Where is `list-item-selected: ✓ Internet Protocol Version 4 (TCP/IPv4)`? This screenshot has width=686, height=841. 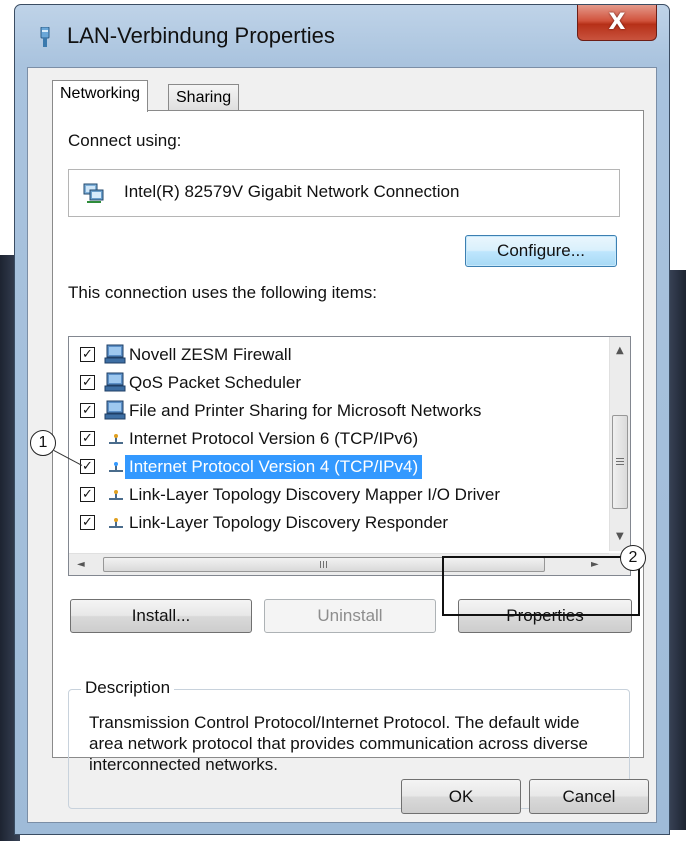
list-item-selected: ✓ Internet Protocol Version 4 (TCP/IPv4) is located at coordinates (334, 467).